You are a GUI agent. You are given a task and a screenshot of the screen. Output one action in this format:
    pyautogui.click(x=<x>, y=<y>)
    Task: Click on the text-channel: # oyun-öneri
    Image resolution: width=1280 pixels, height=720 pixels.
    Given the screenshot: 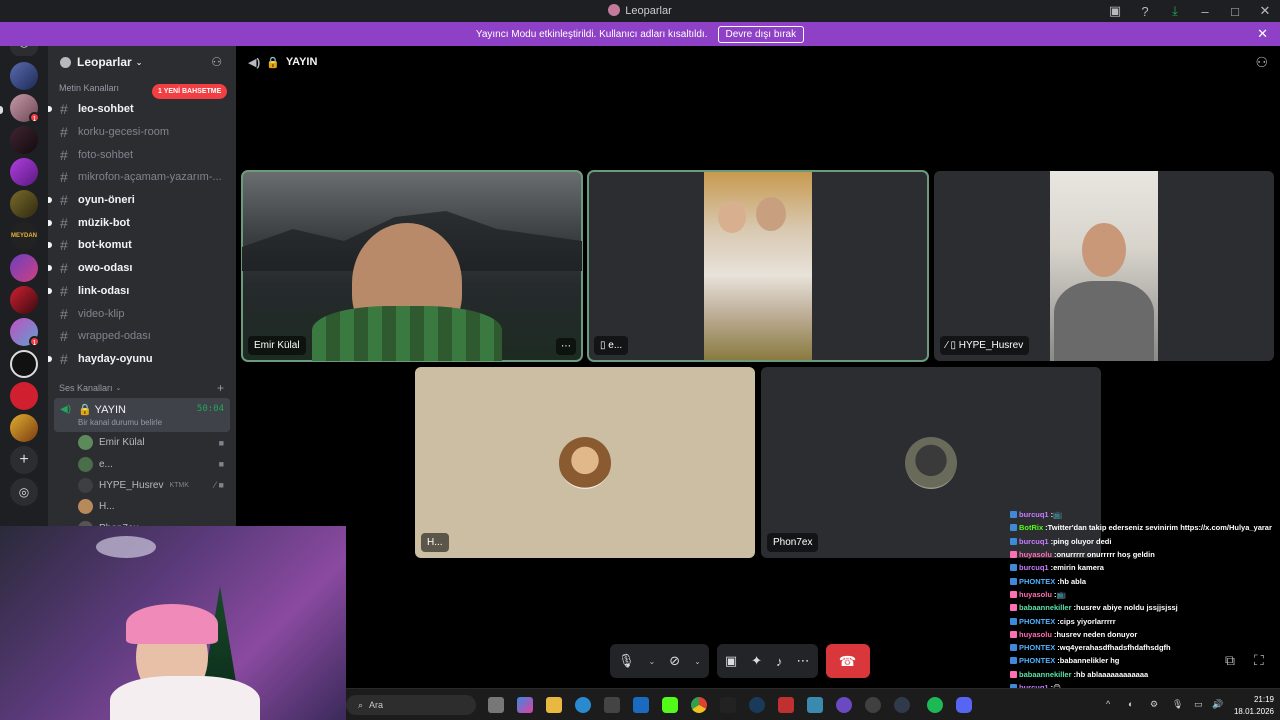 What is the action you would take?
    pyautogui.click(x=142, y=200)
    